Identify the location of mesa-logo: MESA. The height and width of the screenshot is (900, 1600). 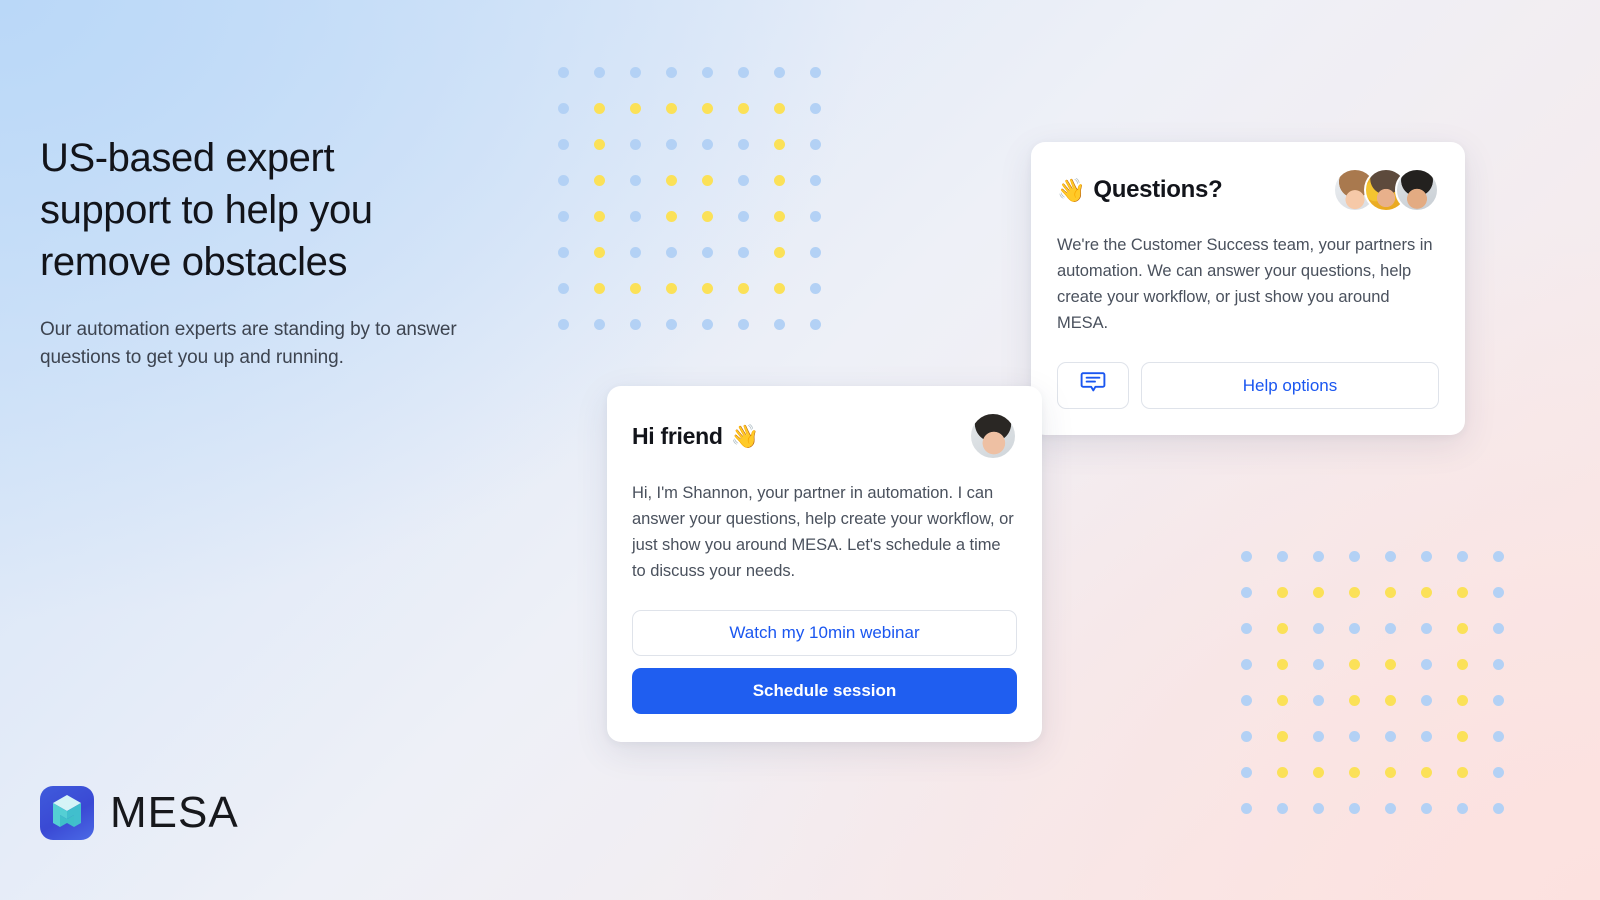
(139, 813).